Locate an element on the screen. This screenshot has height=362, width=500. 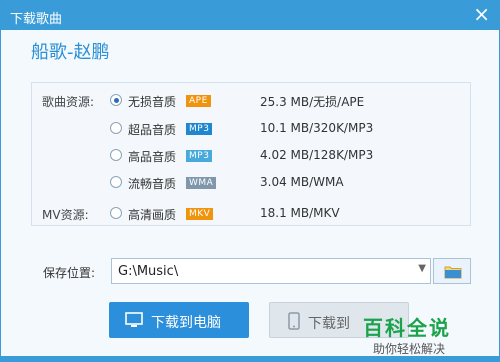
title-bar: 下载歌曲 × is located at coordinates (250, 15).